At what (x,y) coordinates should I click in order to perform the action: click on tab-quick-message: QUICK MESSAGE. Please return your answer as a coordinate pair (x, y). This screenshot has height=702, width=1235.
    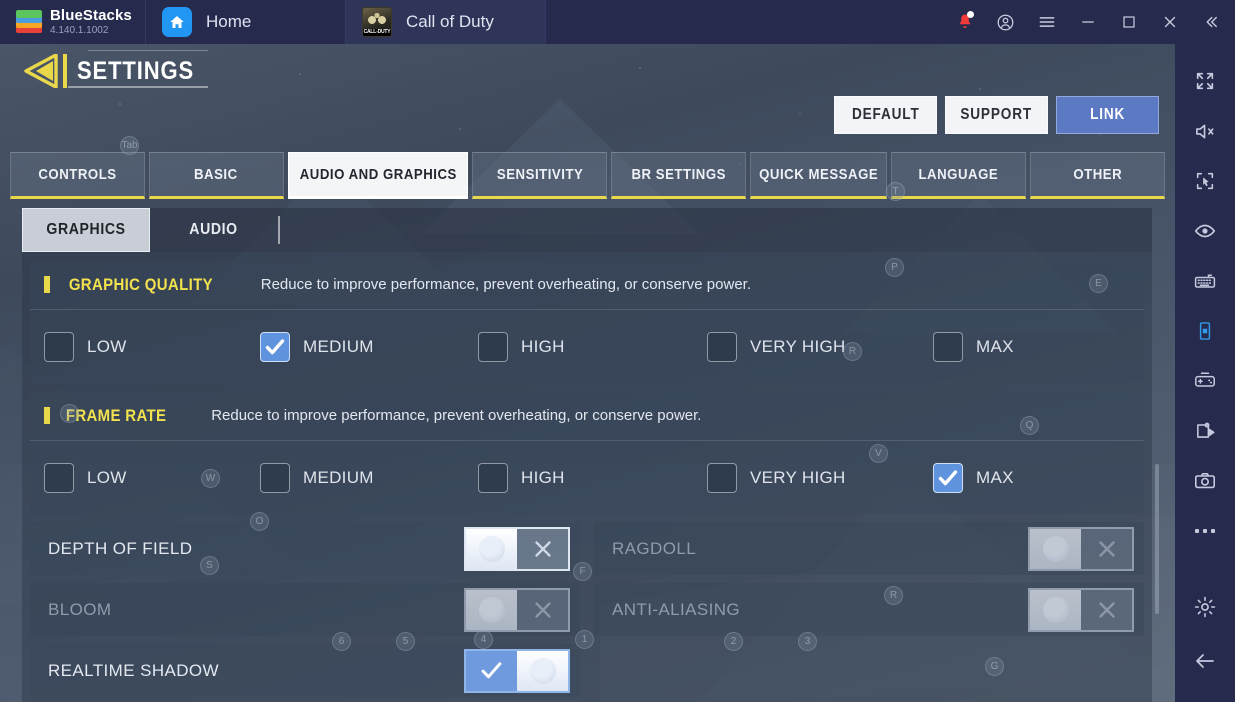
    Looking at the image, I should click on (818, 175).